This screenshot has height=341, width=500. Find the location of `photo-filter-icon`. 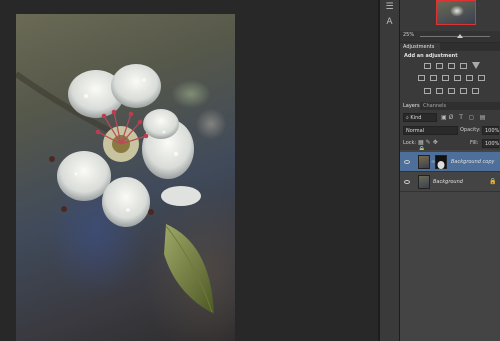

photo-filter-icon is located at coordinates (457, 78).